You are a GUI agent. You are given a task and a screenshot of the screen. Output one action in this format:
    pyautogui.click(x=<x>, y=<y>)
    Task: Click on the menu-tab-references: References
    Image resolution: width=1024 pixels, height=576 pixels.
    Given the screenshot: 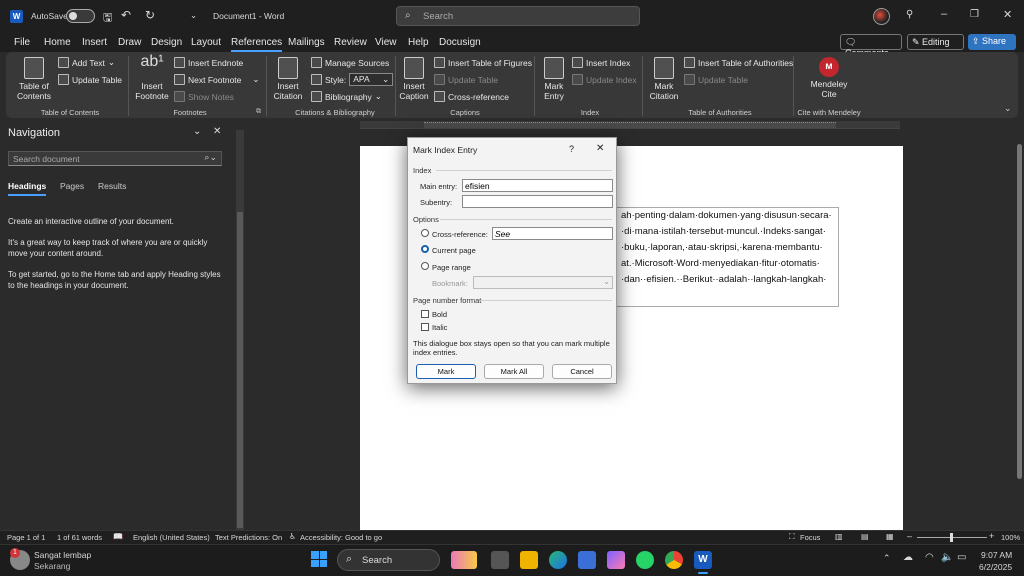 What is the action you would take?
    pyautogui.click(x=257, y=44)
    